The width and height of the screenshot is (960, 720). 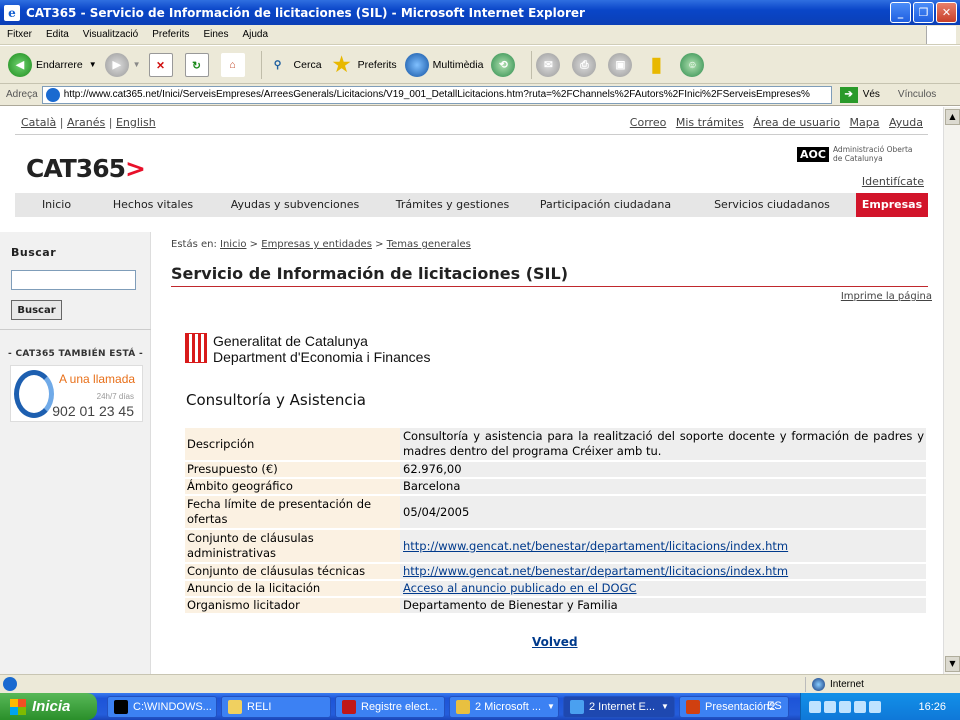 I want to click on back-link: Volved, so click(x=555, y=642).